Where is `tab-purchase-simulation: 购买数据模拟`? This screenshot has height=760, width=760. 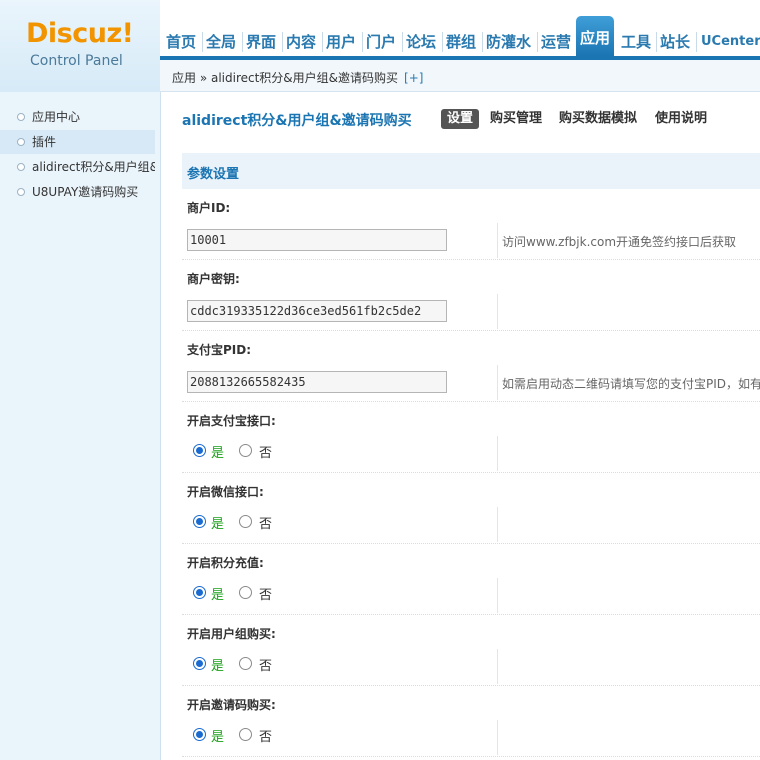 tab-purchase-simulation: 购买数据模拟 is located at coordinates (598, 119).